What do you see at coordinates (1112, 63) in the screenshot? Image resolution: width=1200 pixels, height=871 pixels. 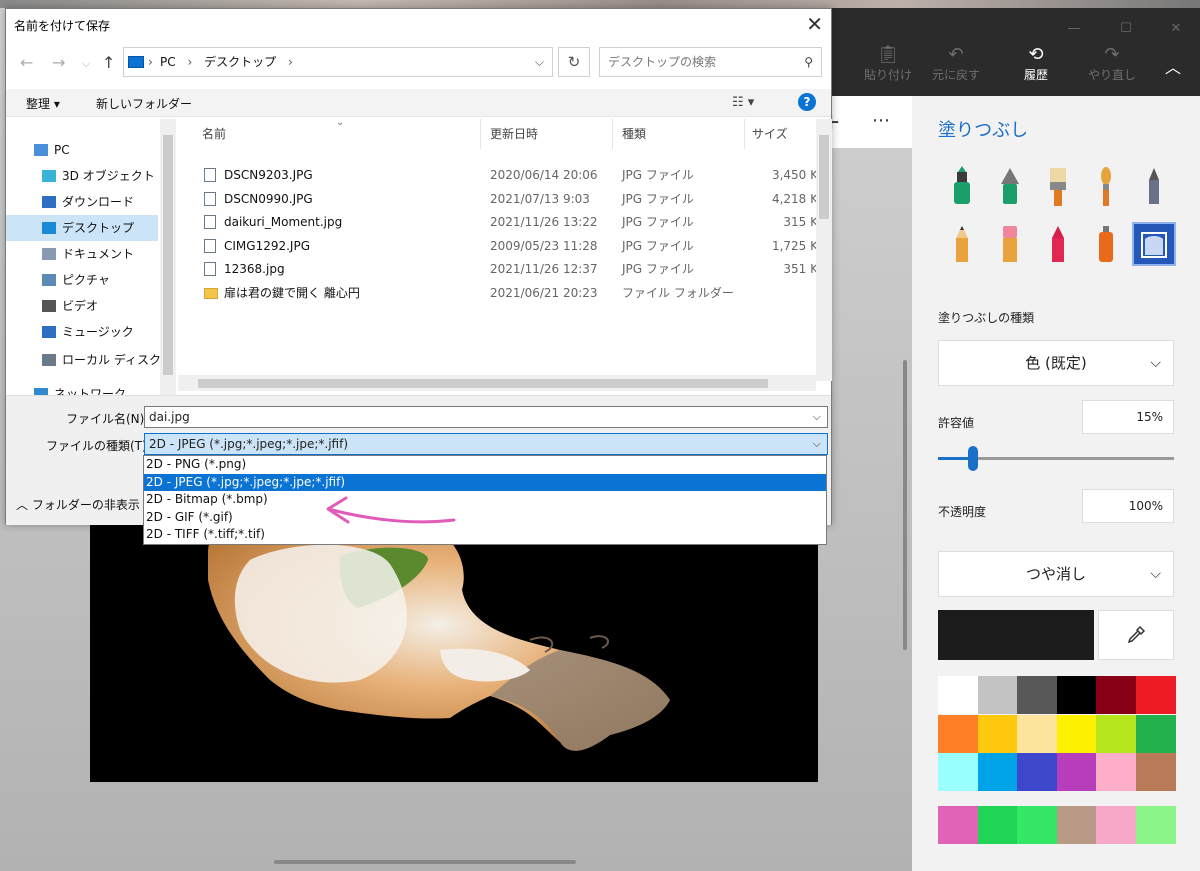 I see `redo-button: ↷ やり直し` at bounding box center [1112, 63].